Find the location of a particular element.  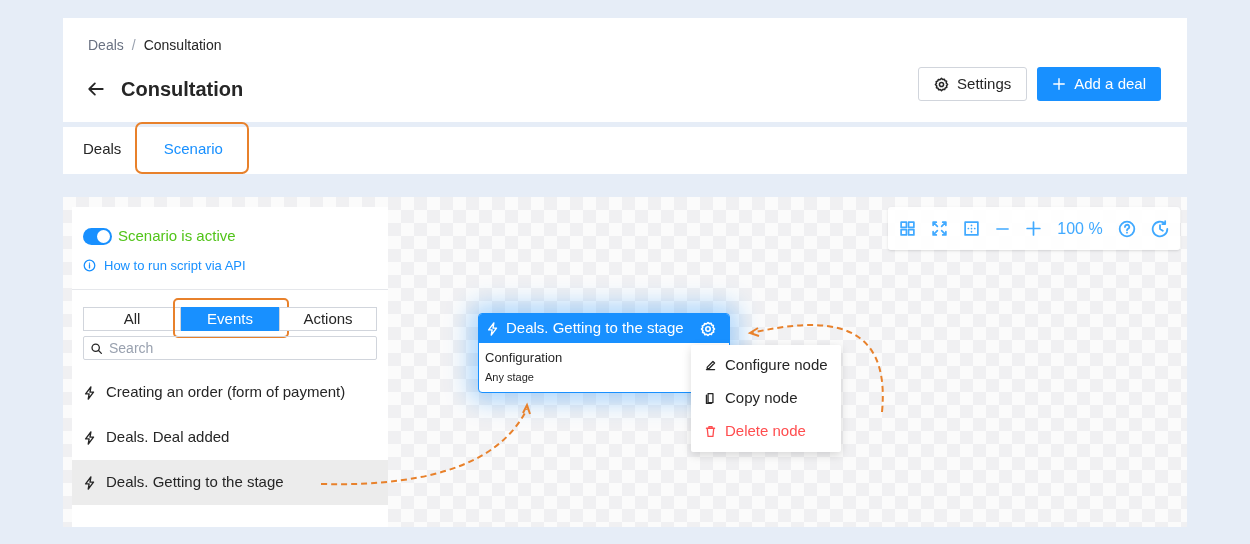

back-arrow-icon is located at coordinates (96, 89).